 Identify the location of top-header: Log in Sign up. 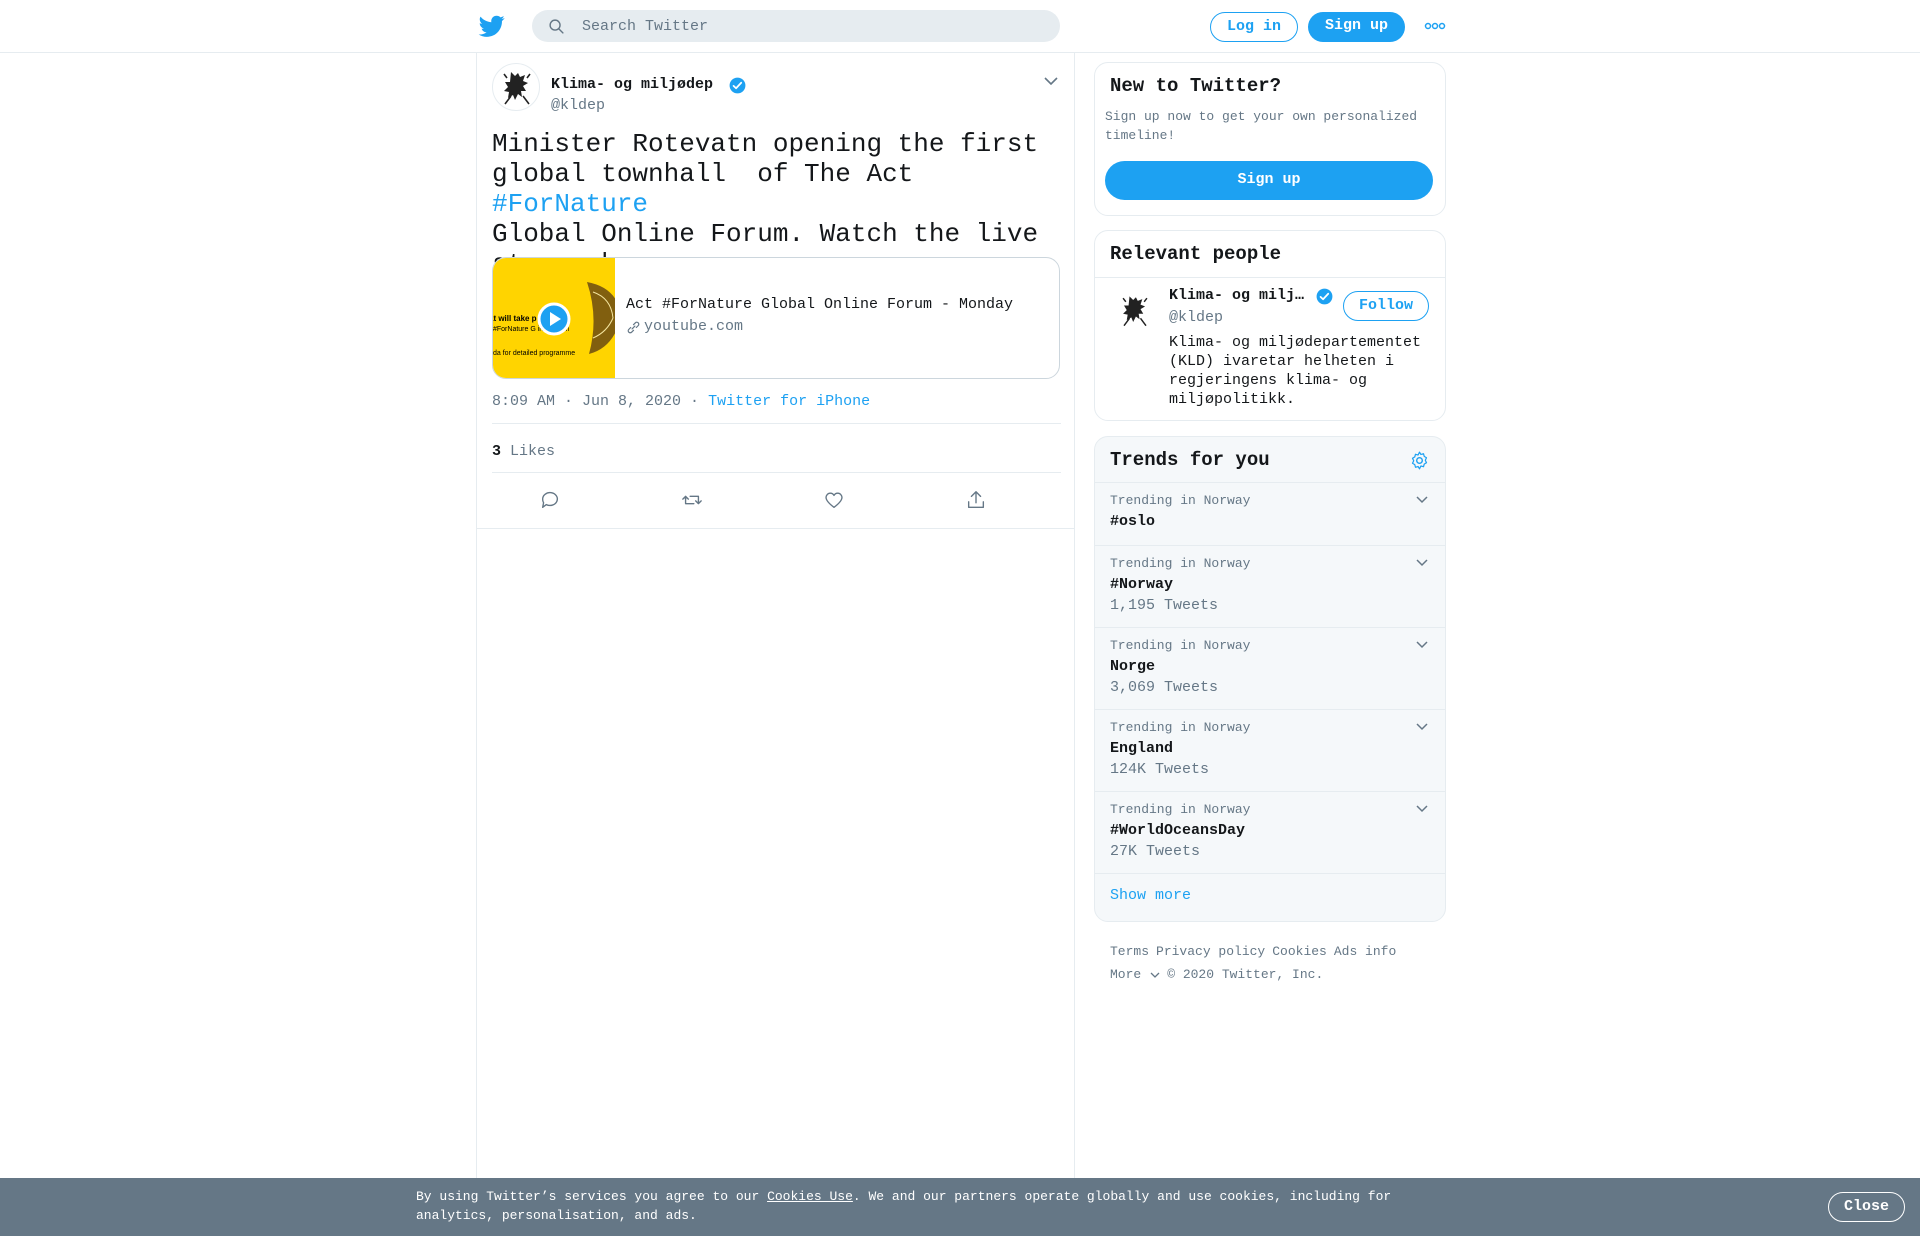
(960, 26).